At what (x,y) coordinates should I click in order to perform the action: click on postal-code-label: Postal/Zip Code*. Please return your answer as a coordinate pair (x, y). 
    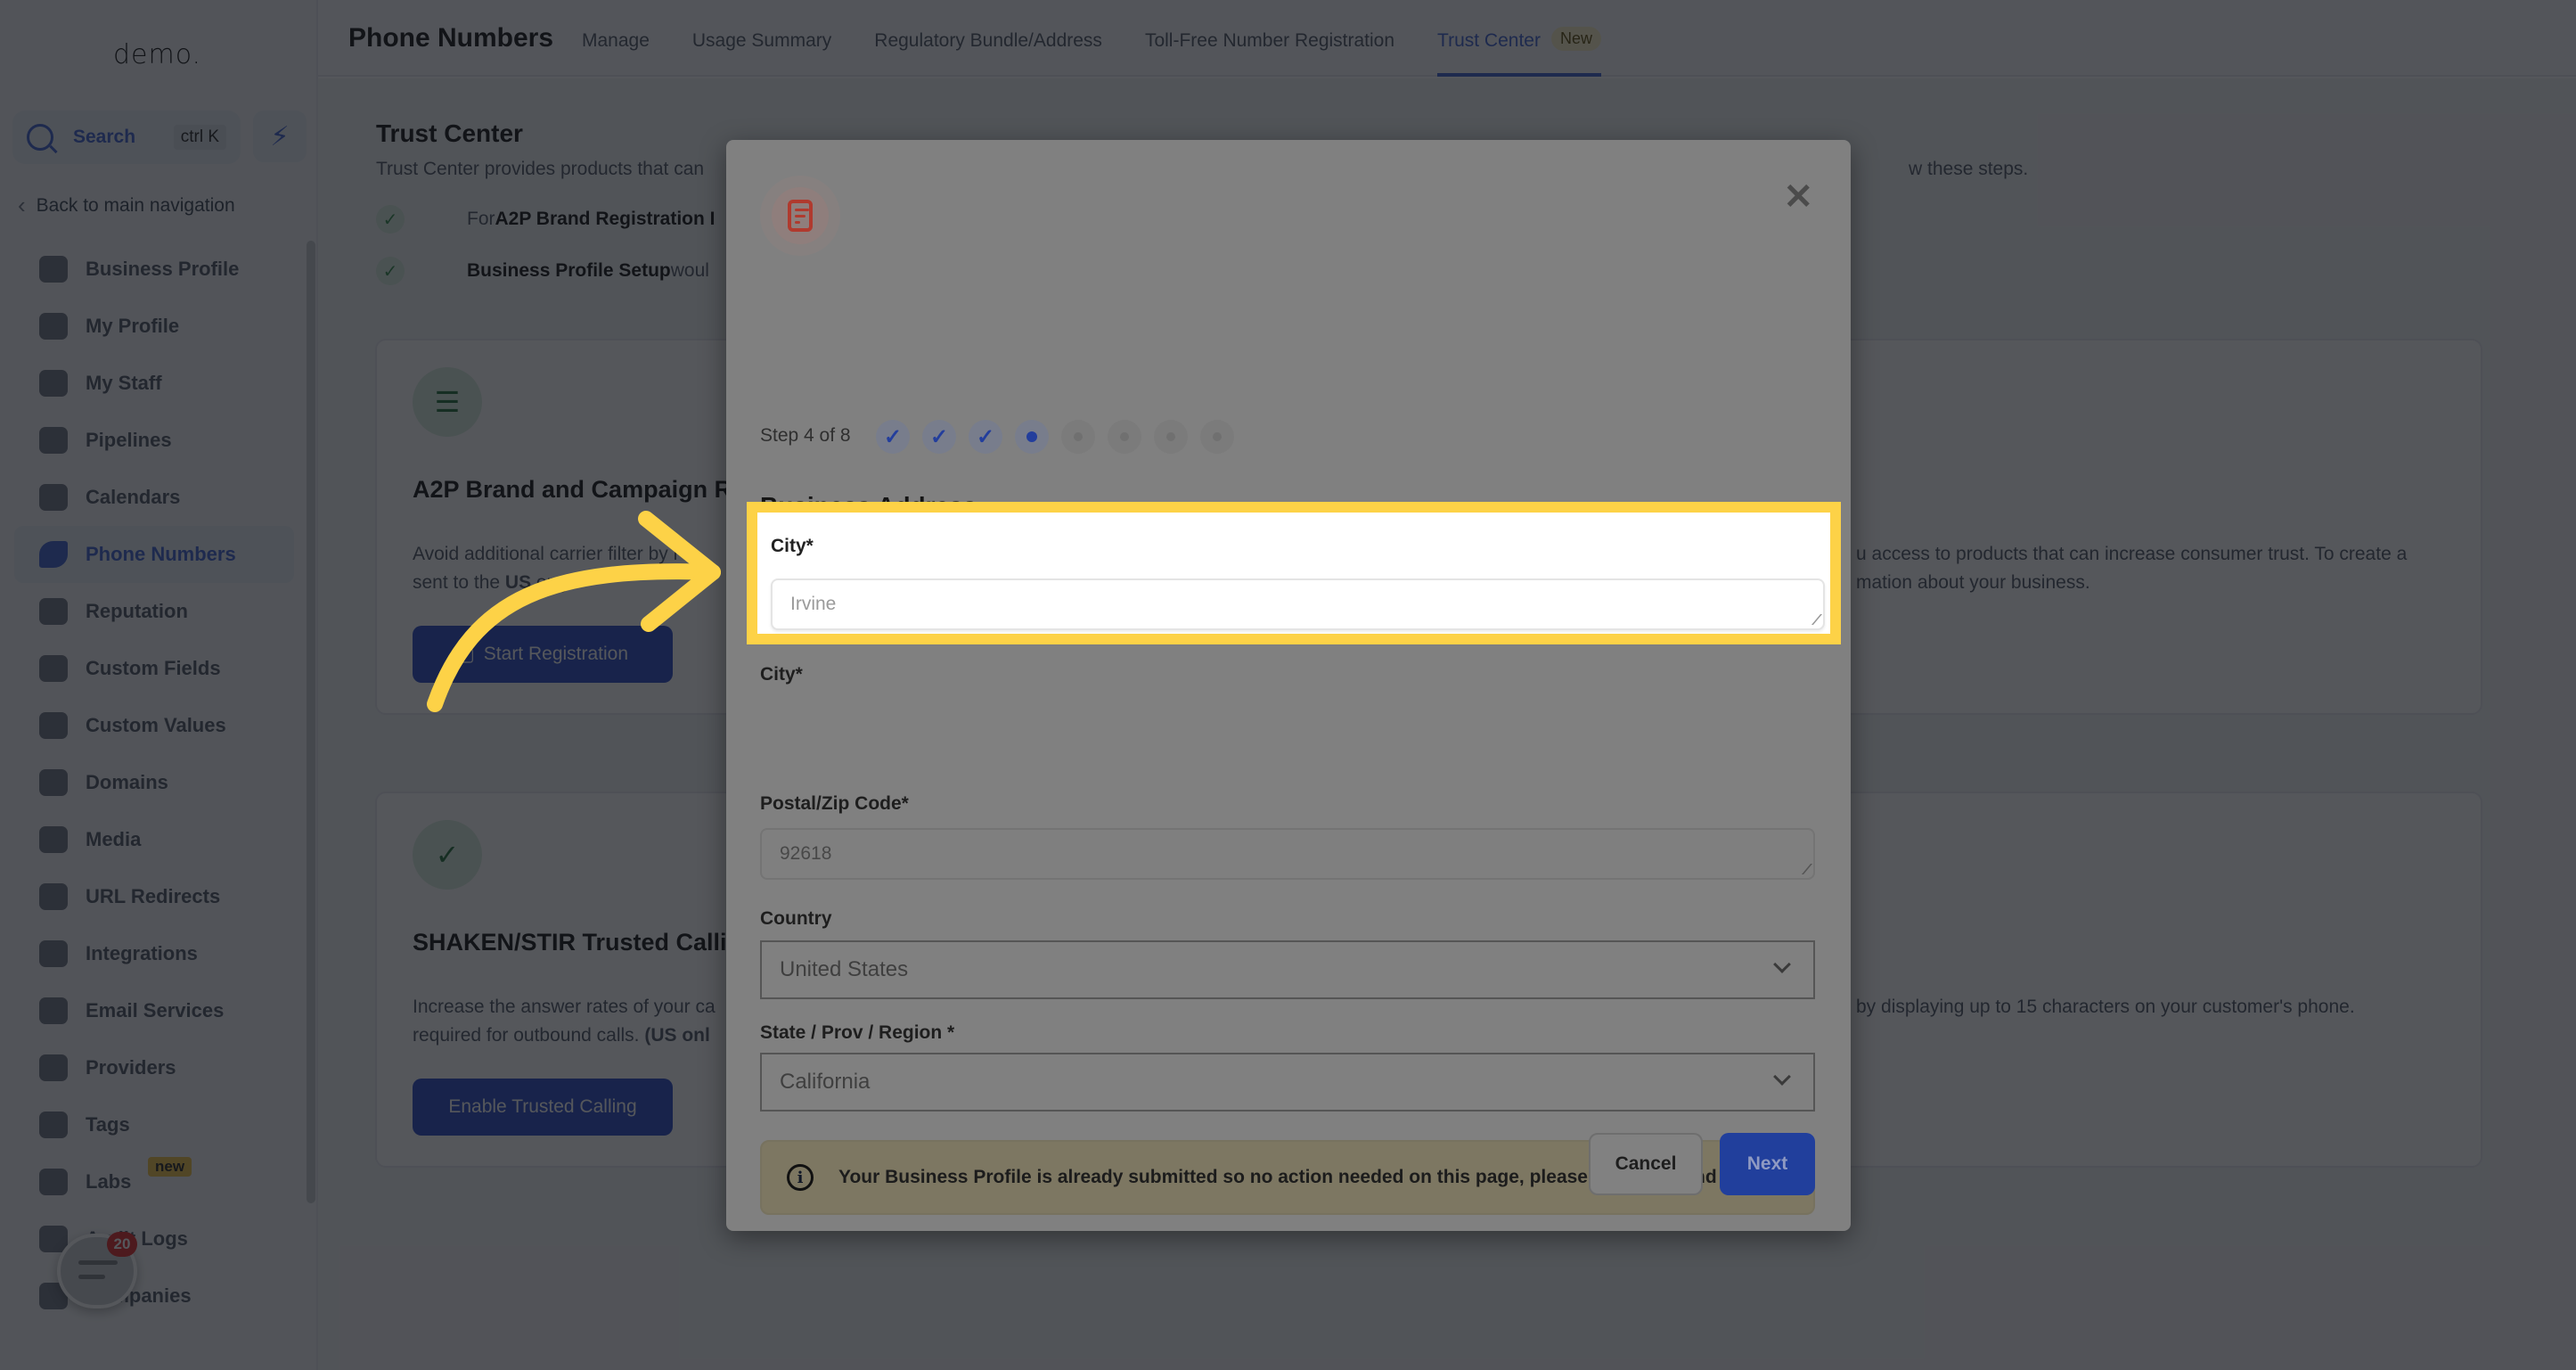
    Looking at the image, I should click on (834, 803).